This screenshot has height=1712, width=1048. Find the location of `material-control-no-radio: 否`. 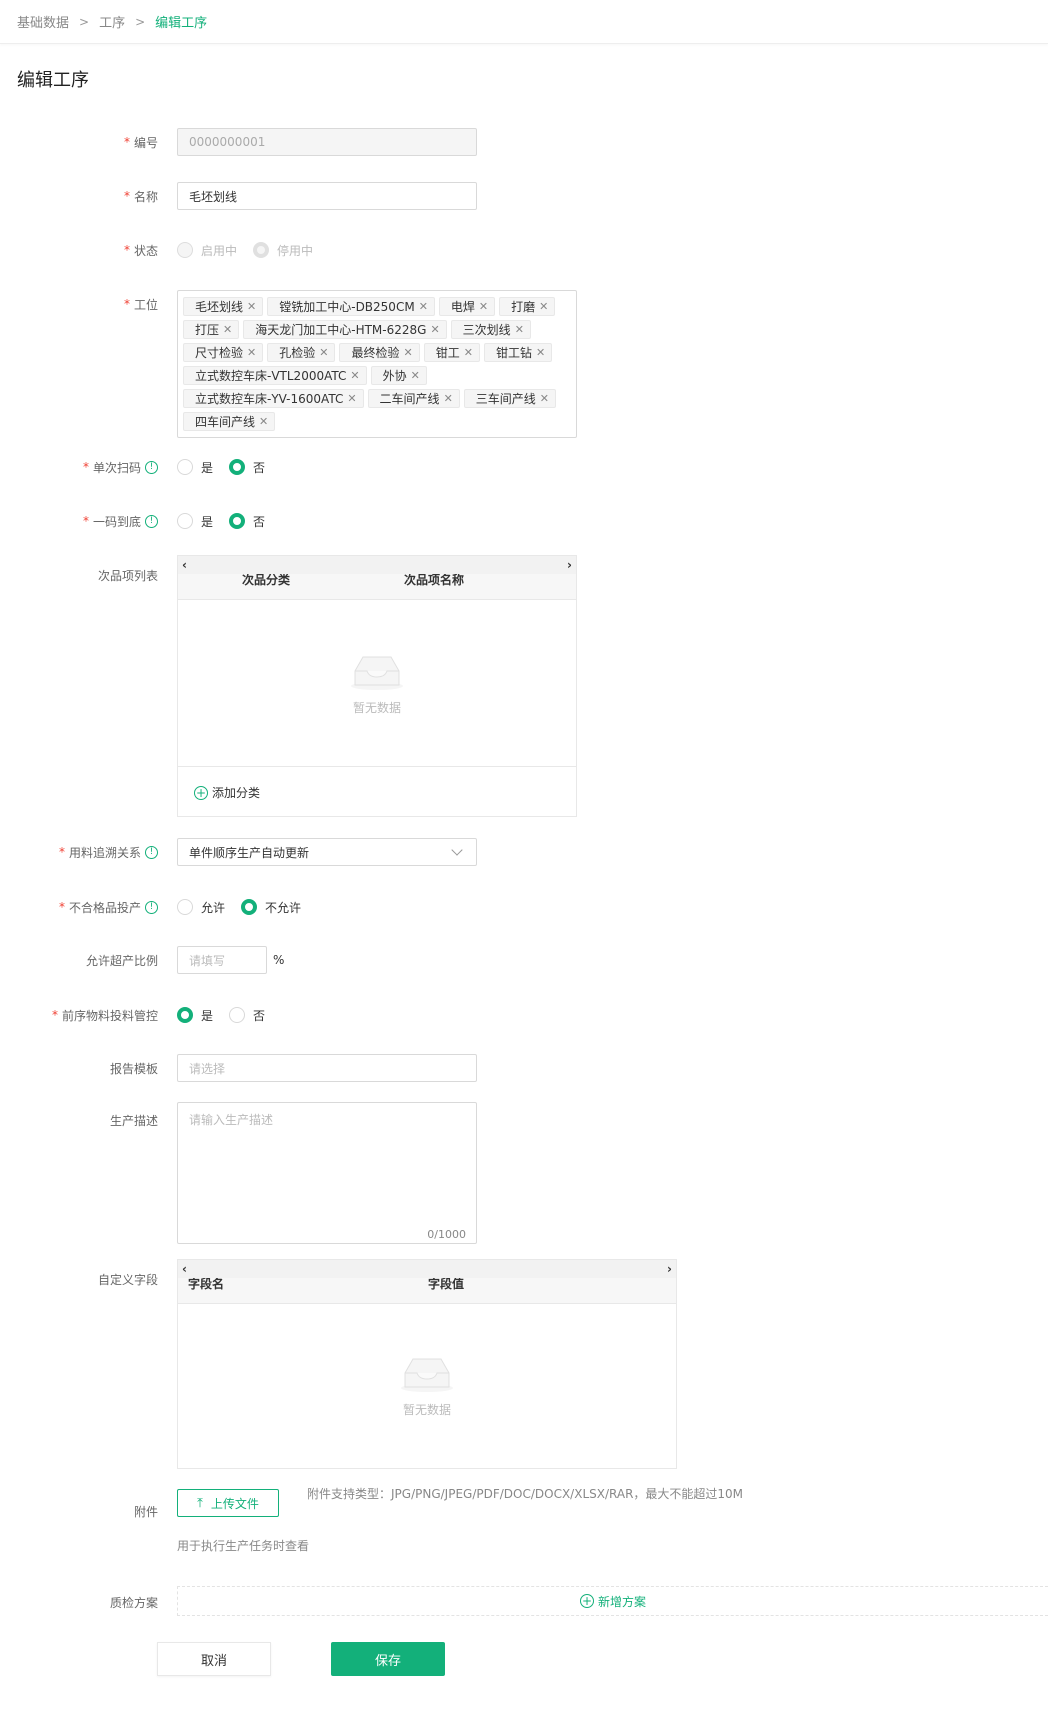

material-control-no-radio: 否 is located at coordinates (247, 1015).